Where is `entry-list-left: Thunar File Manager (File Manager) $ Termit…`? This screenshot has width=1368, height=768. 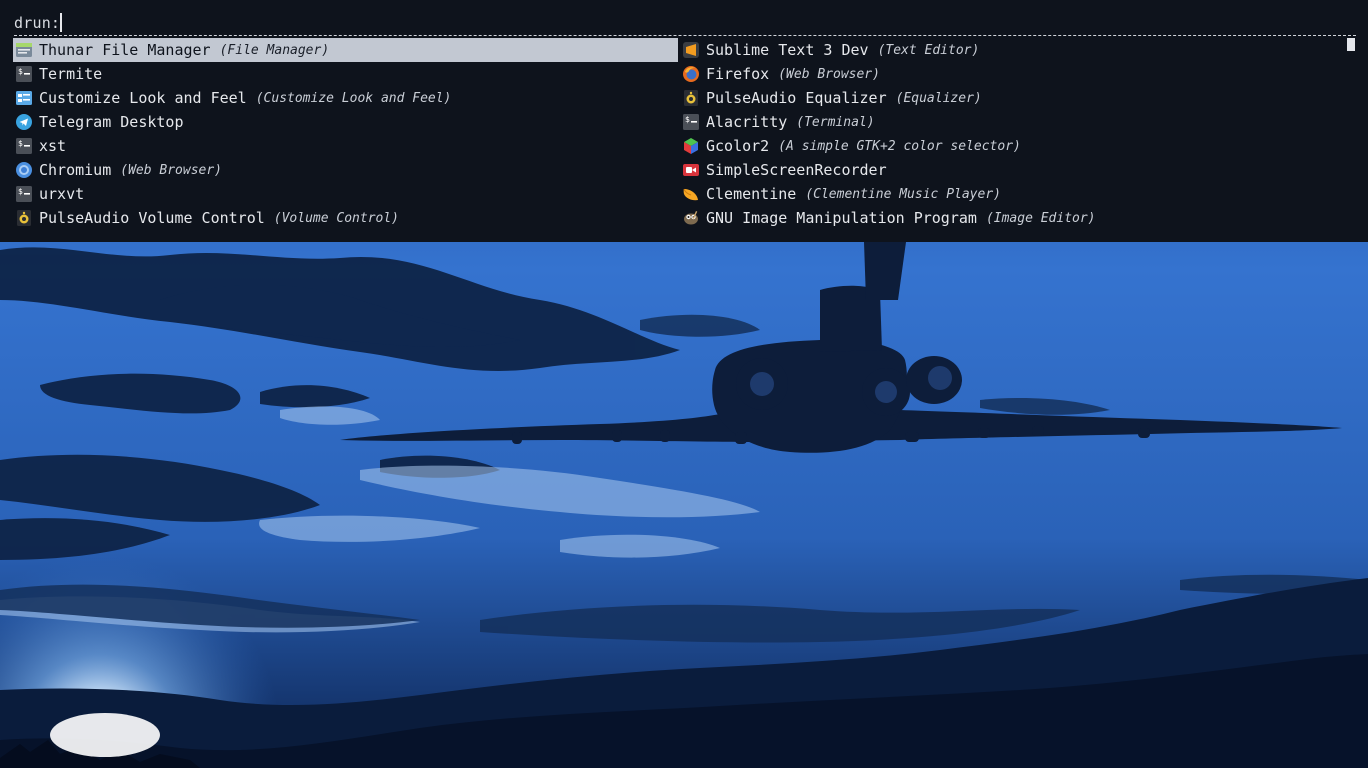 entry-list-left: Thunar File Manager (File Manager) $ Termit… is located at coordinates (345, 134).